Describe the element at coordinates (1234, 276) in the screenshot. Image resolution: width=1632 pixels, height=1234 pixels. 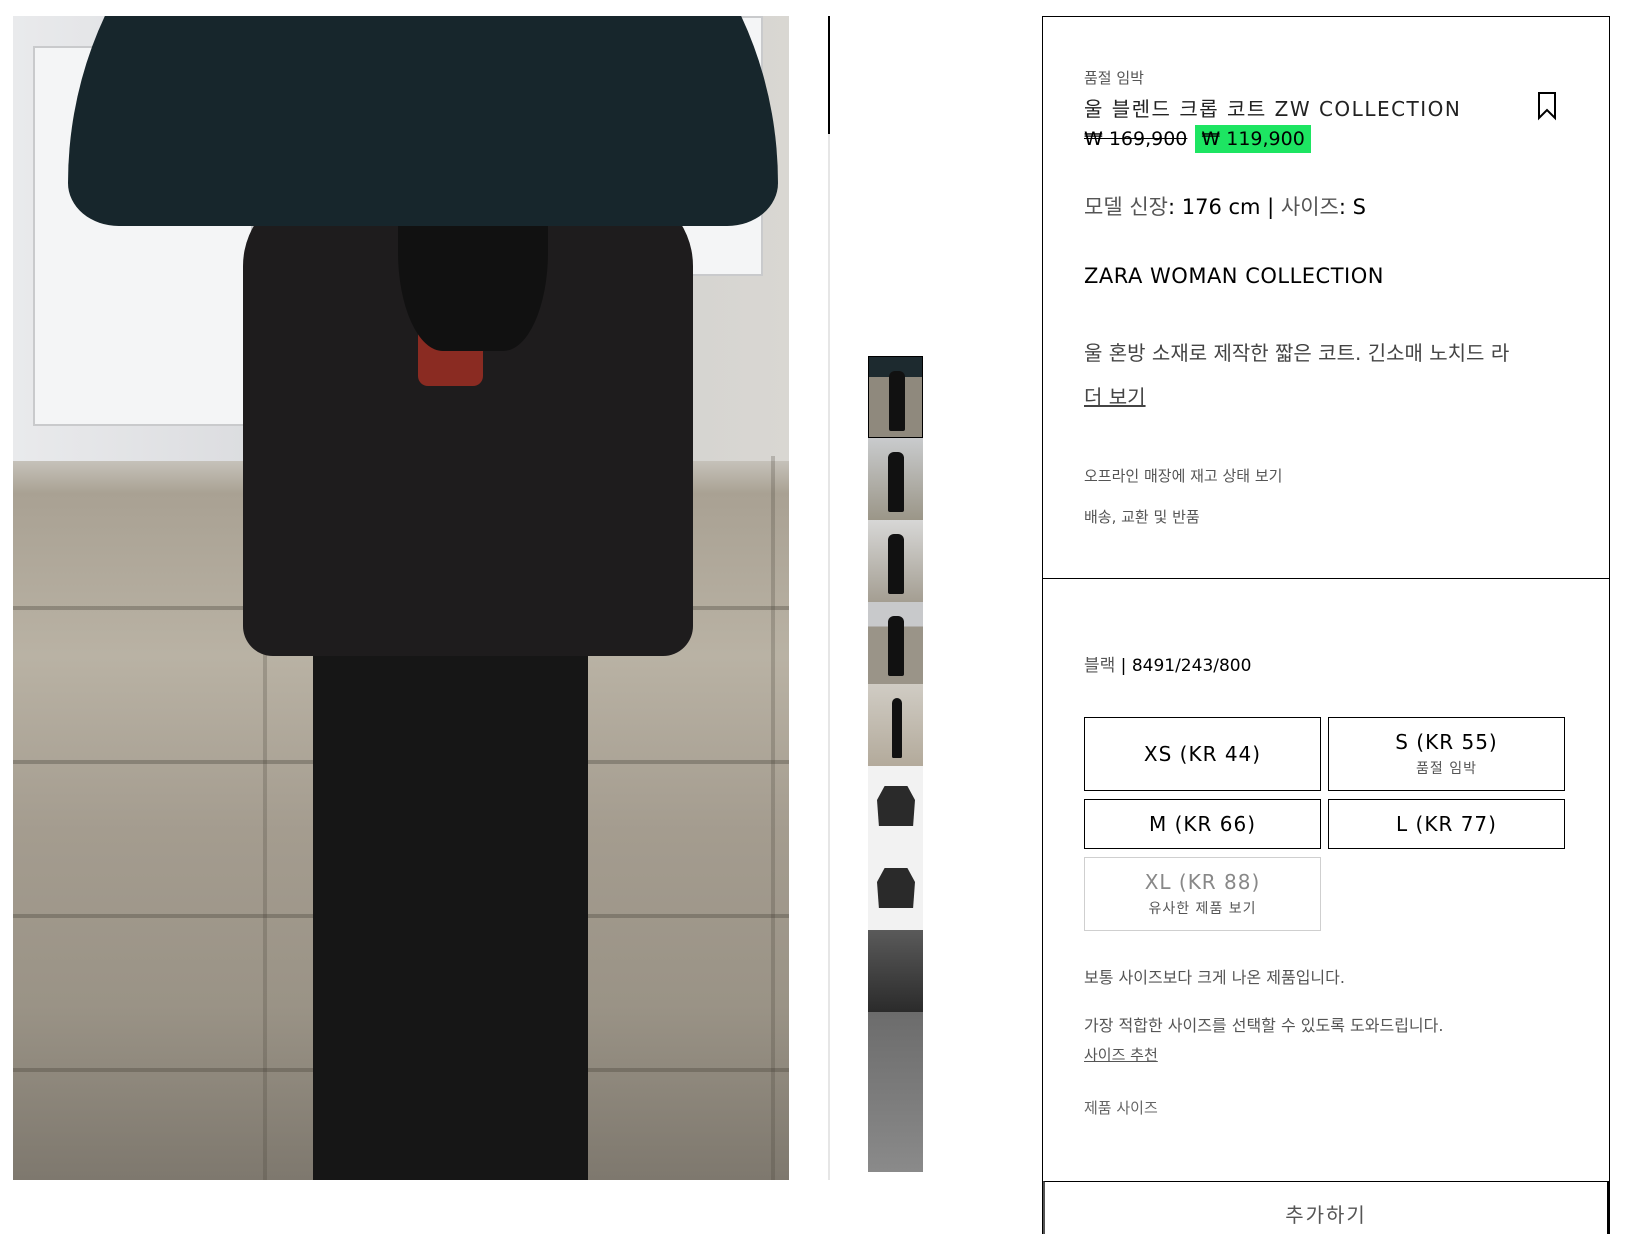
I see `collection-name: ZARA WOMAN COLLECTION` at that location.